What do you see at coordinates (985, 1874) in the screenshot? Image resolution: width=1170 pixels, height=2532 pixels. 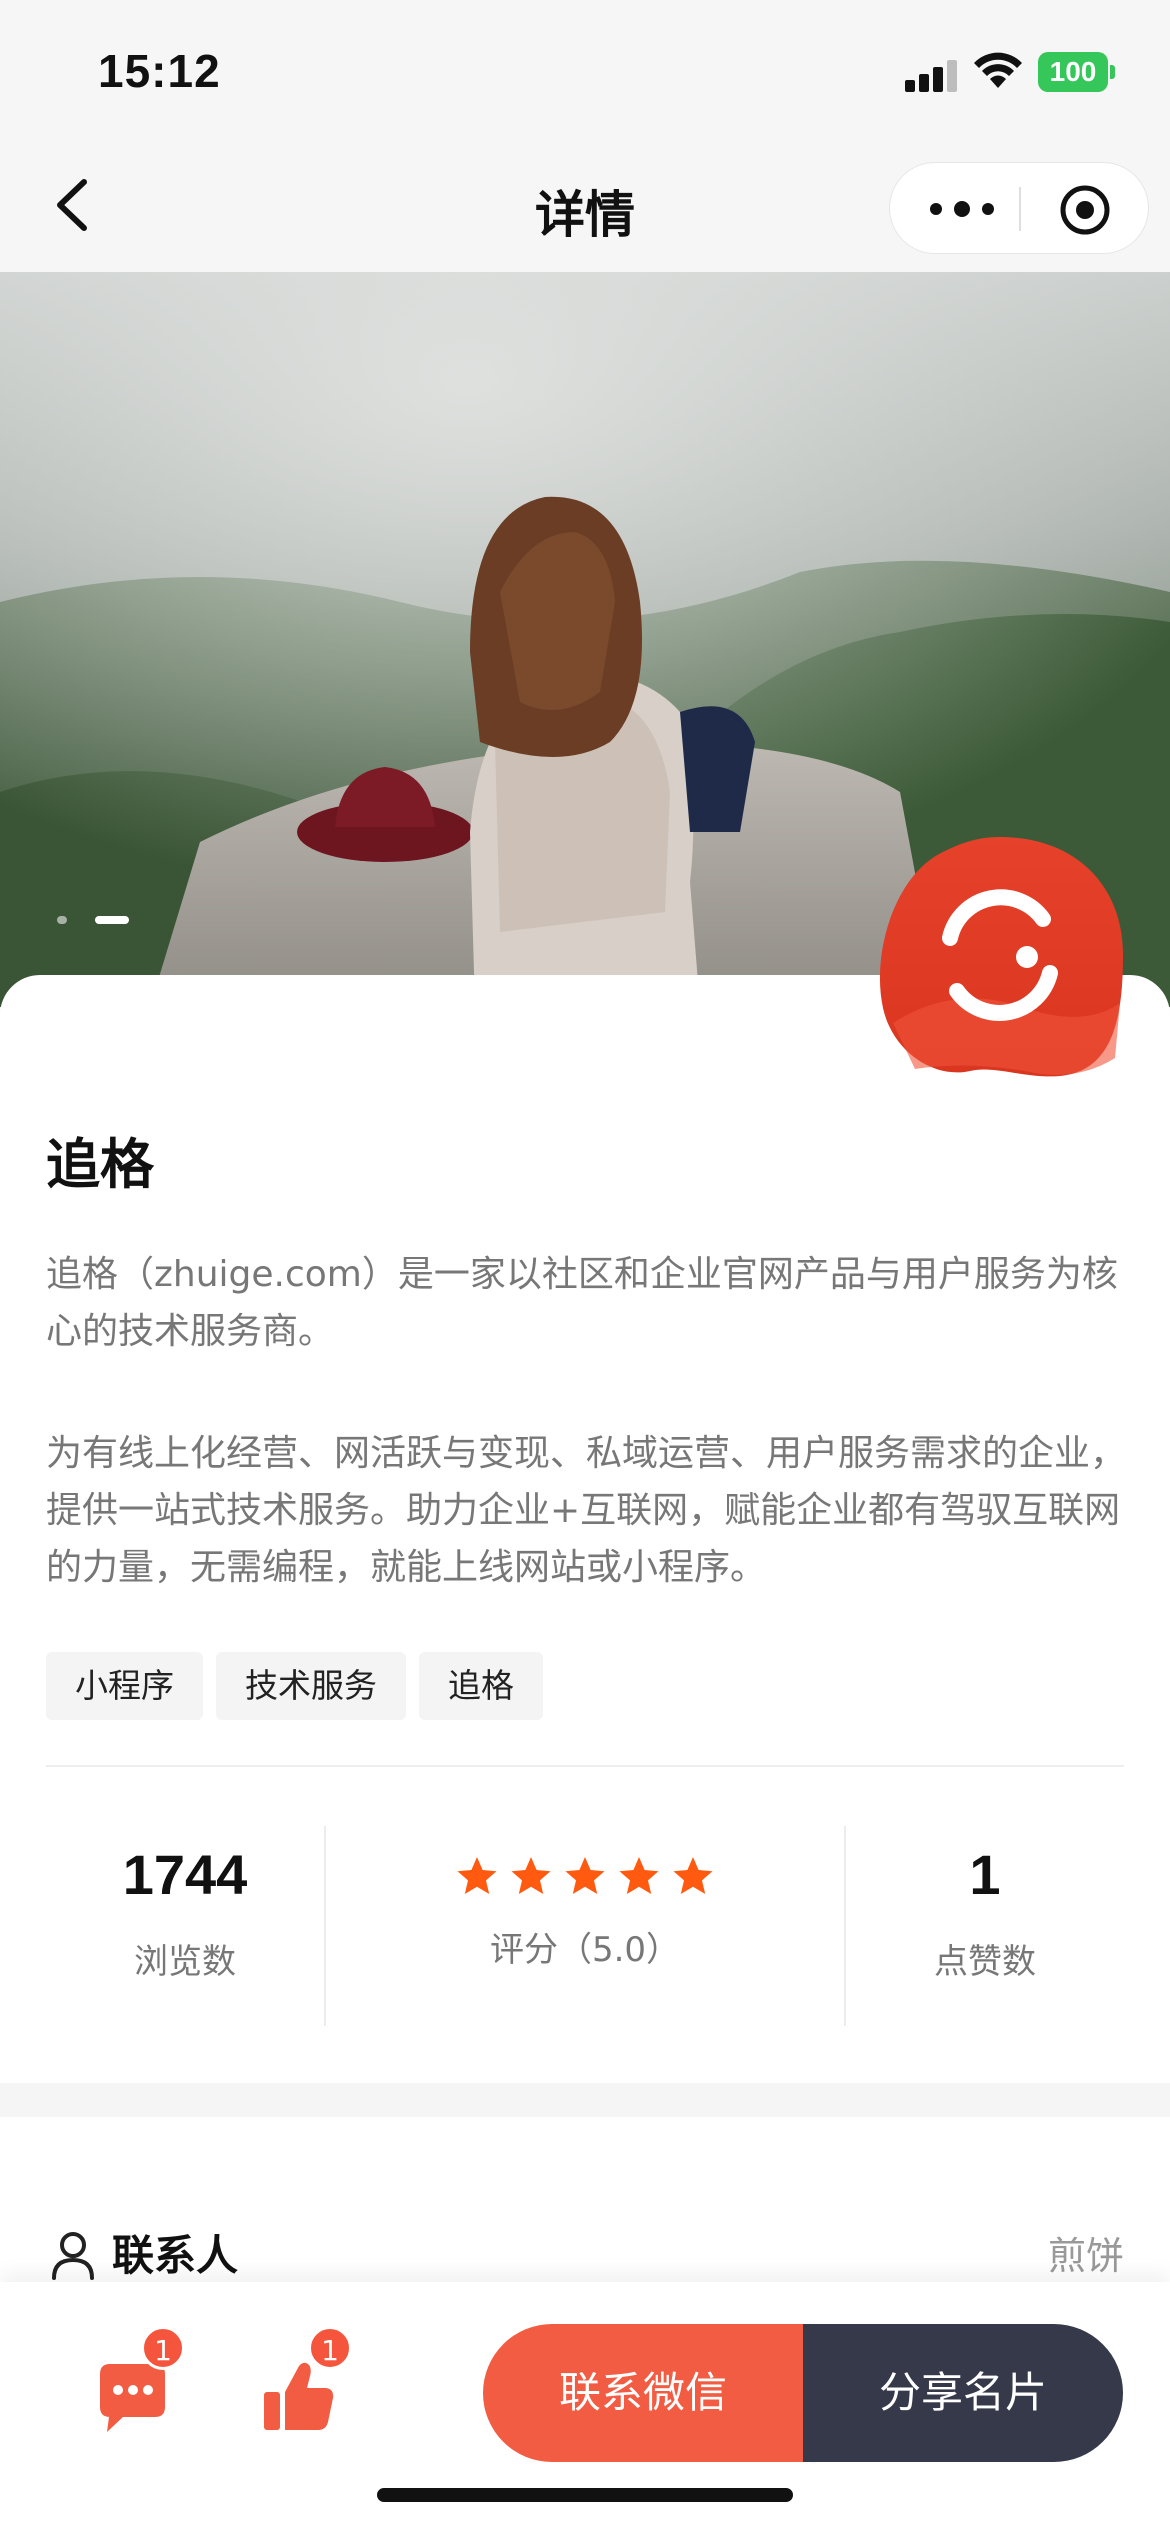 I see `likes-count: 1` at bounding box center [985, 1874].